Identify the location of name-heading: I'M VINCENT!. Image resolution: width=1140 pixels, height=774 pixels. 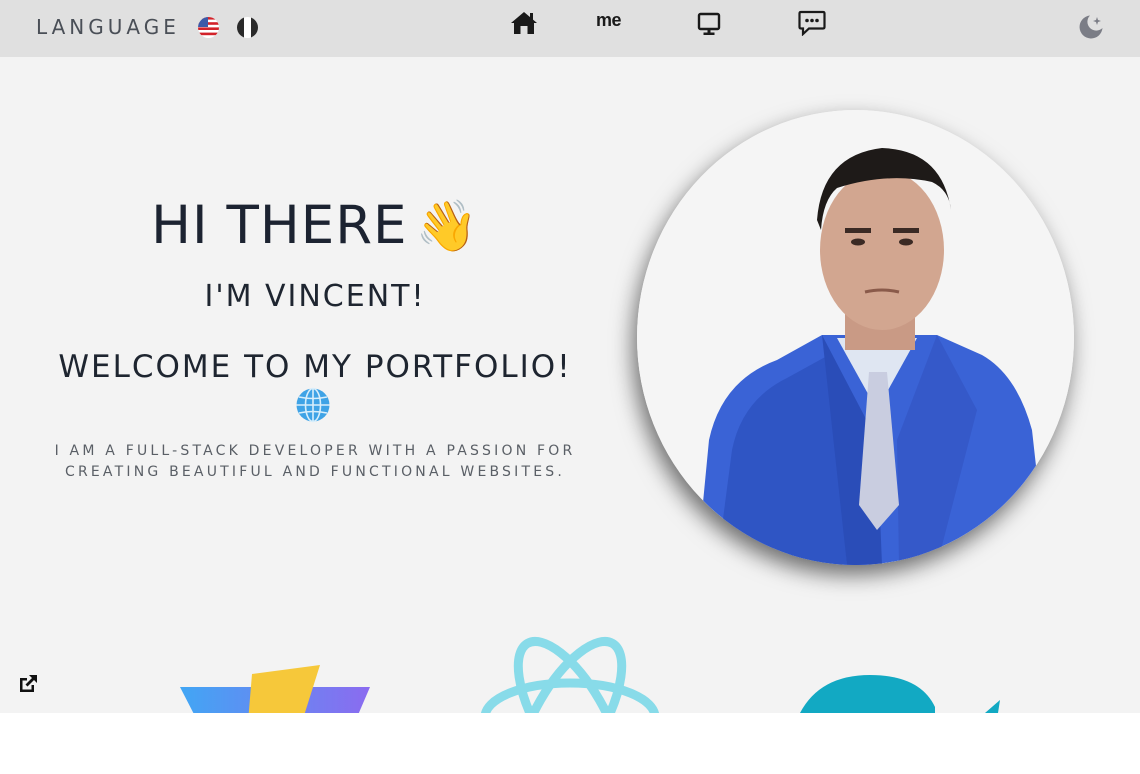
(315, 296).